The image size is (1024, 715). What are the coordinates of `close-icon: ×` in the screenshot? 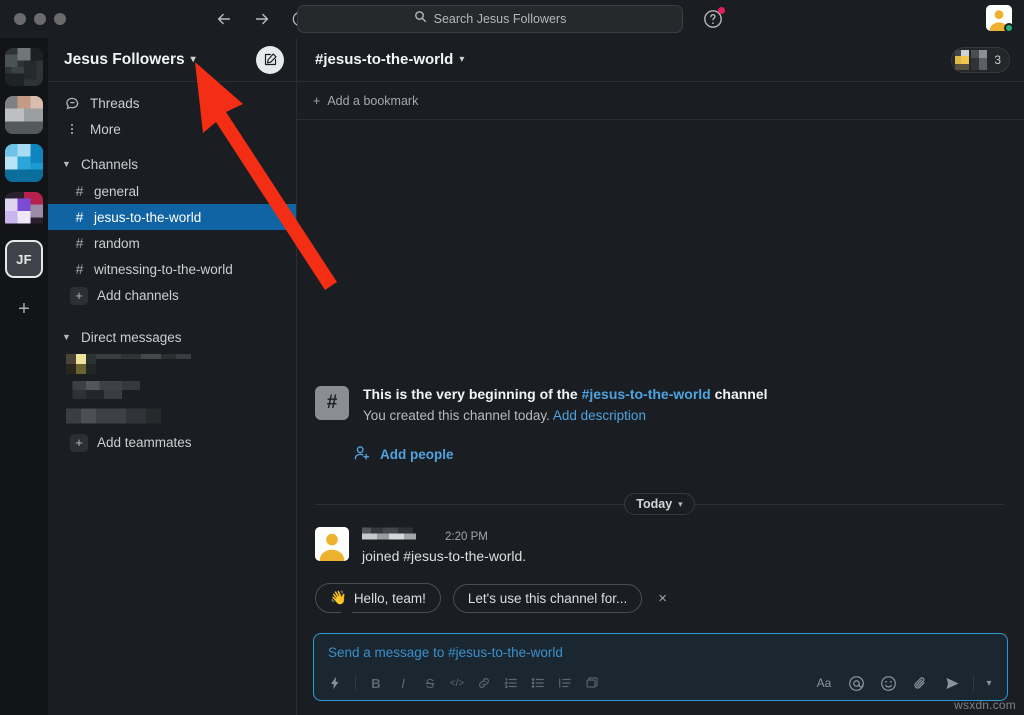 It's located at (663, 598).